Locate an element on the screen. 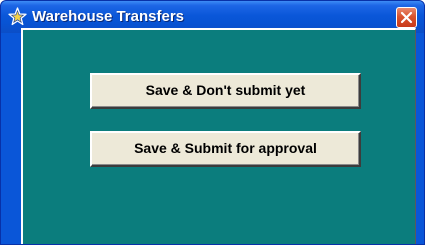 The image size is (425, 245). save-dont-submit-button: Save & Don't submit yet is located at coordinates (225, 91).